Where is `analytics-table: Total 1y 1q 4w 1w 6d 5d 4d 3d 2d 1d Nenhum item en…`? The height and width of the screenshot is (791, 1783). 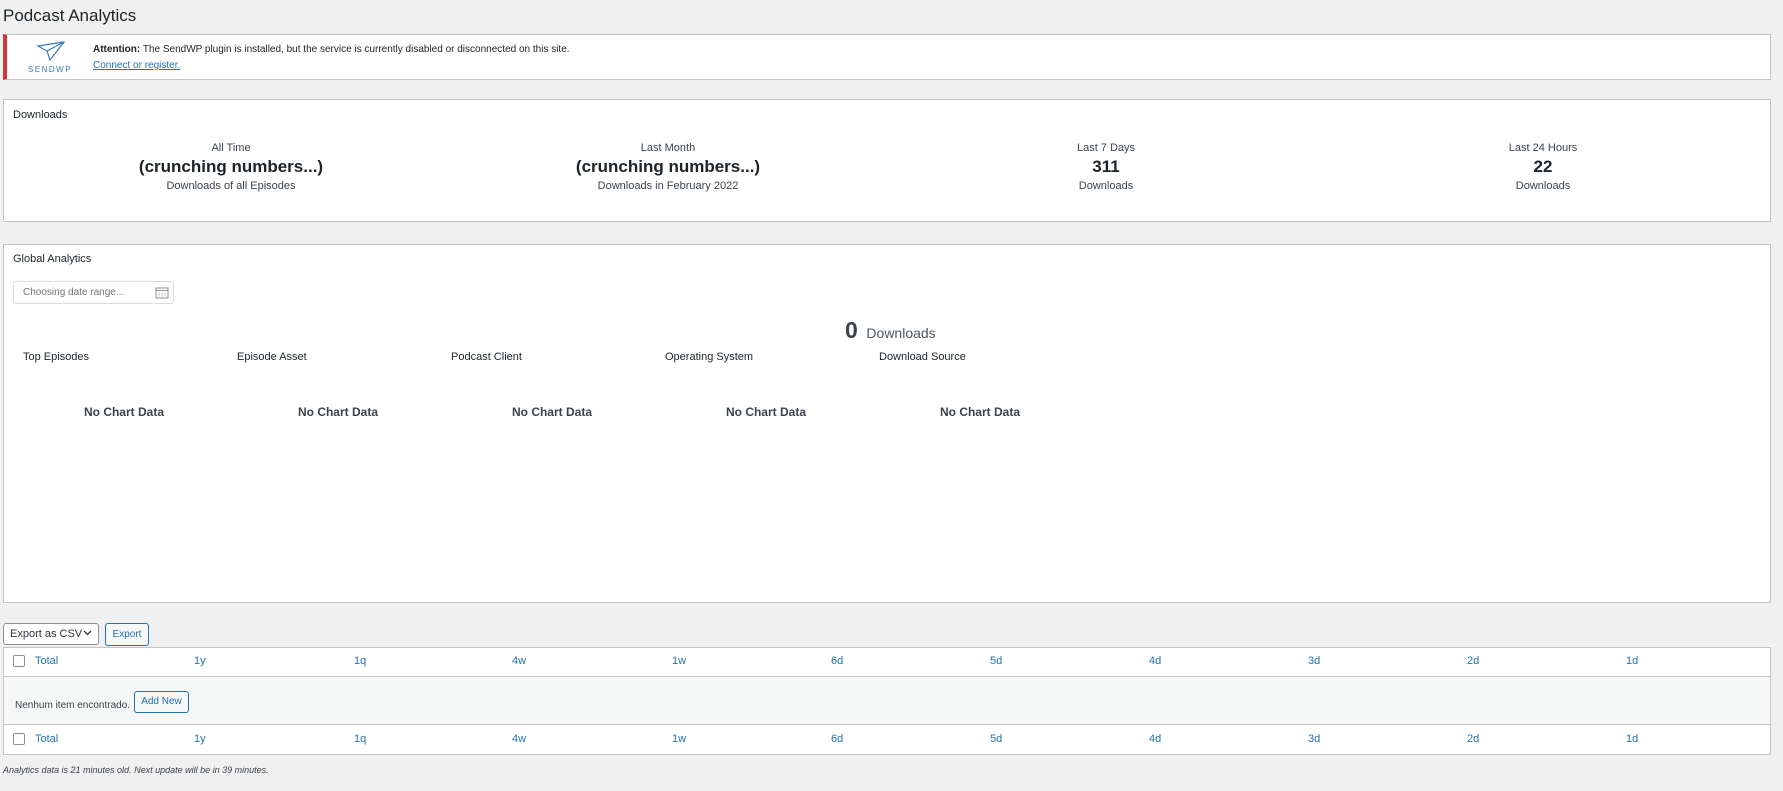
analytics-table: Total 1y 1q 4w 1w 6d 5d 4d 3d 2d 1d Nenhum item en… is located at coordinates (887, 701).